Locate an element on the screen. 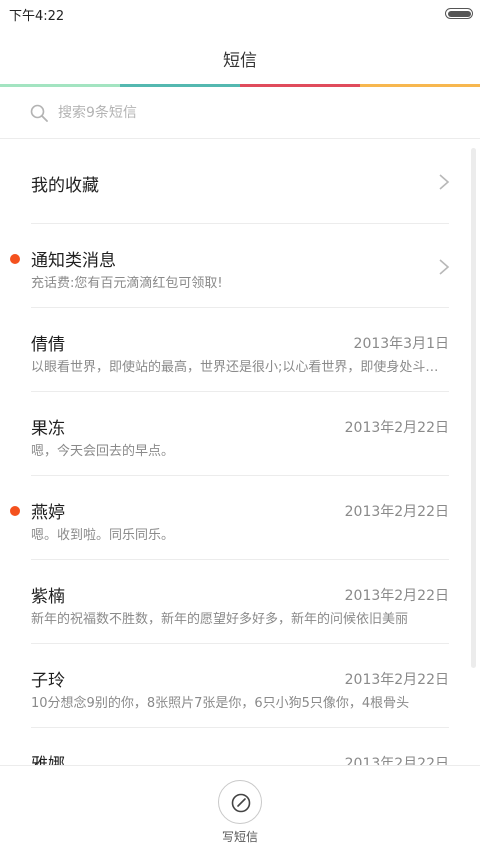  conversation-title: 子玲 is located at coordinates (48, 681).